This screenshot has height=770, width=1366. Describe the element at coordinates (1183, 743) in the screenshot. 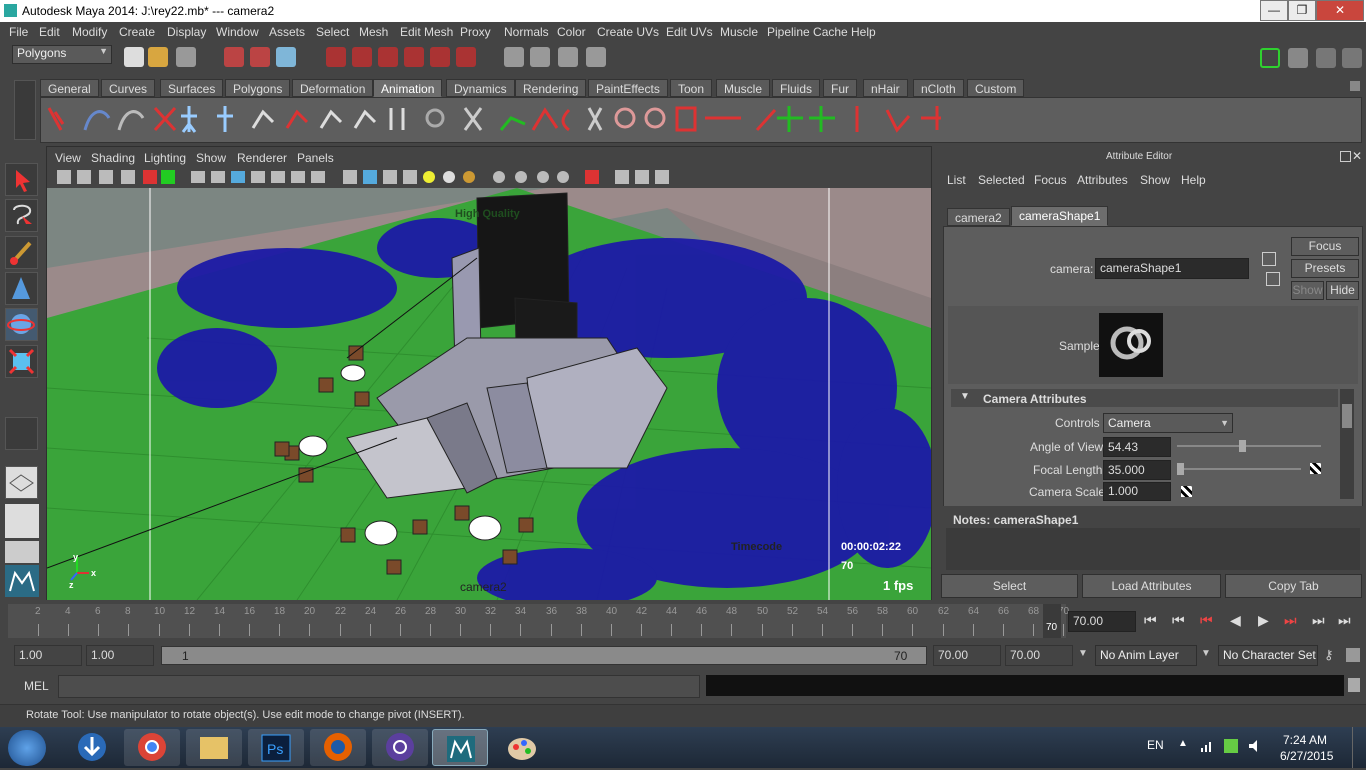

I see `show-hidden-icons-icon: ▲` at that location.